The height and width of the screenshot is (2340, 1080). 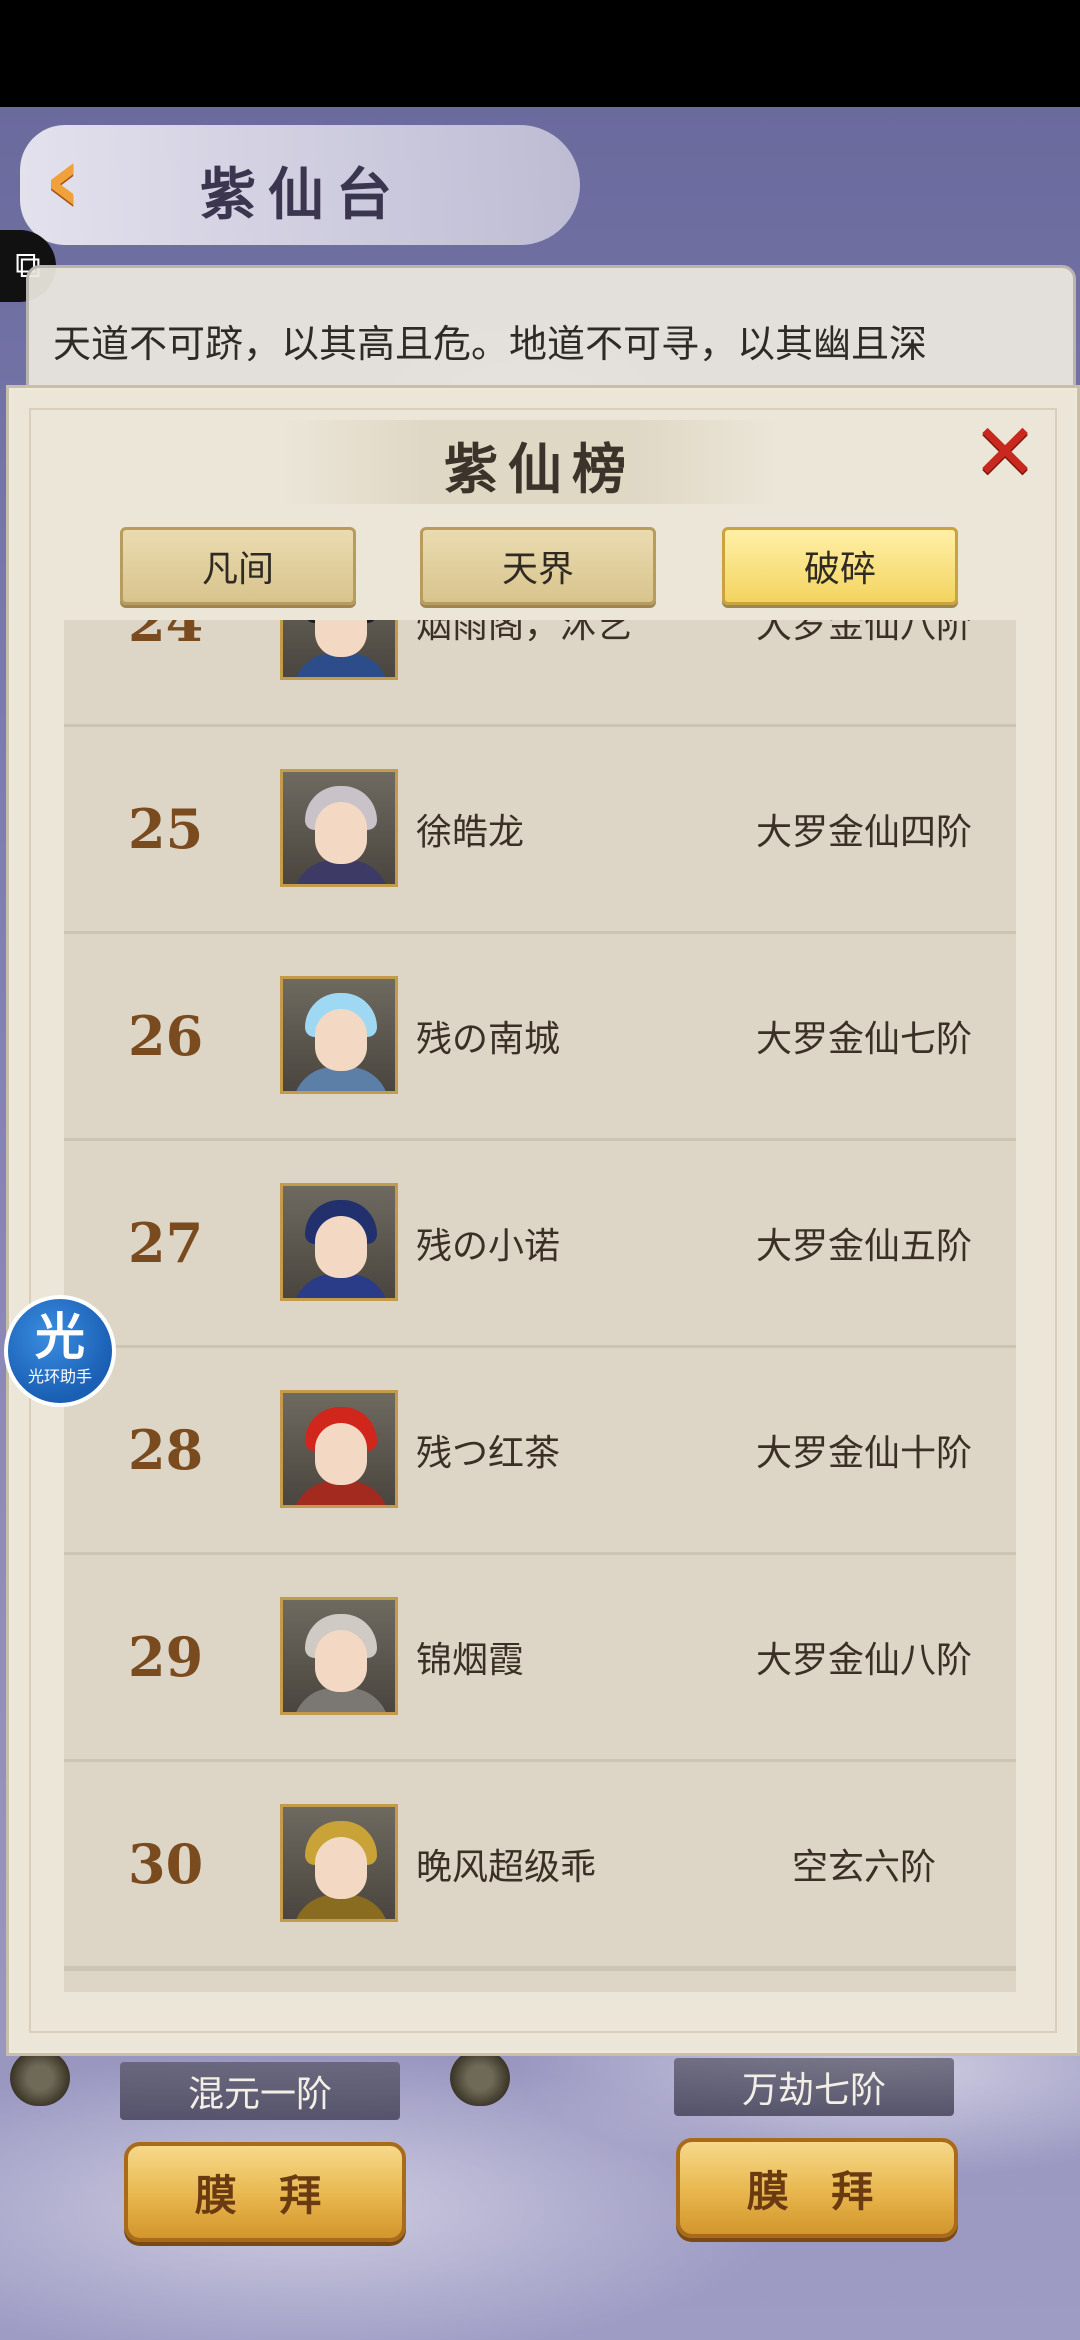 I want to click on table-row: 30 晚风超级乖 空玄六阶, so click(x=540, y=1866).